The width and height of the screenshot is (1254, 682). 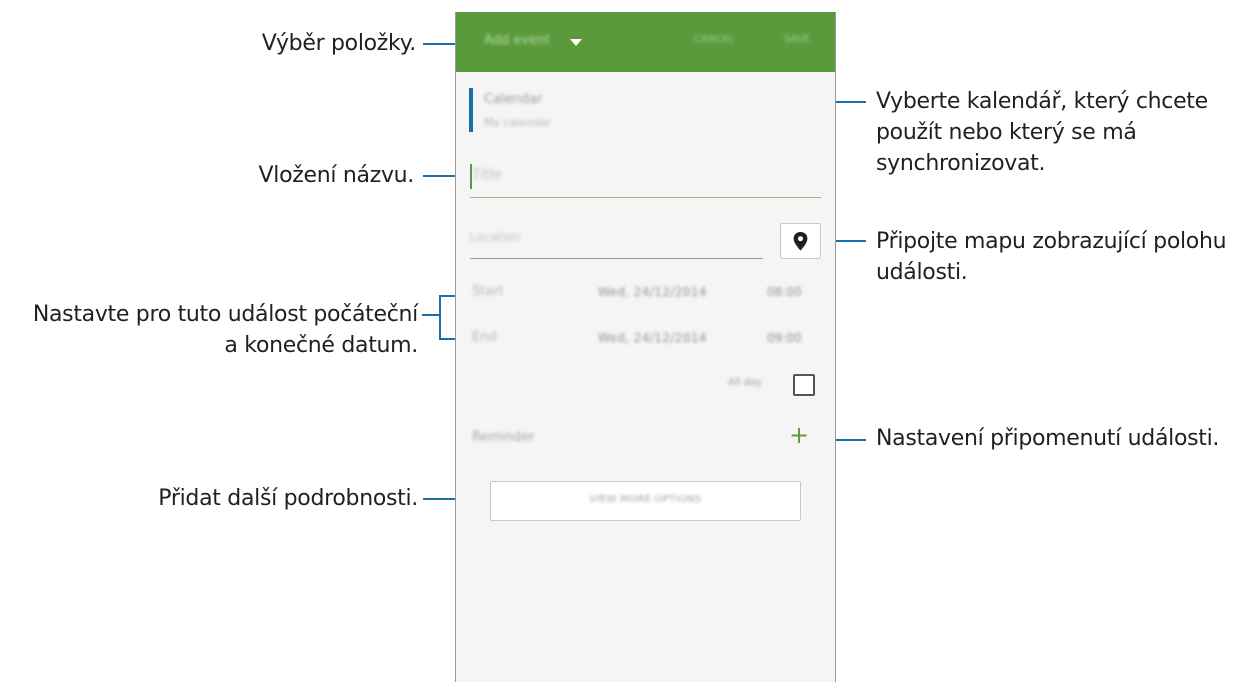 I want to click on end-date: Wed, 24/12/2014, so click(x=652, y=338).